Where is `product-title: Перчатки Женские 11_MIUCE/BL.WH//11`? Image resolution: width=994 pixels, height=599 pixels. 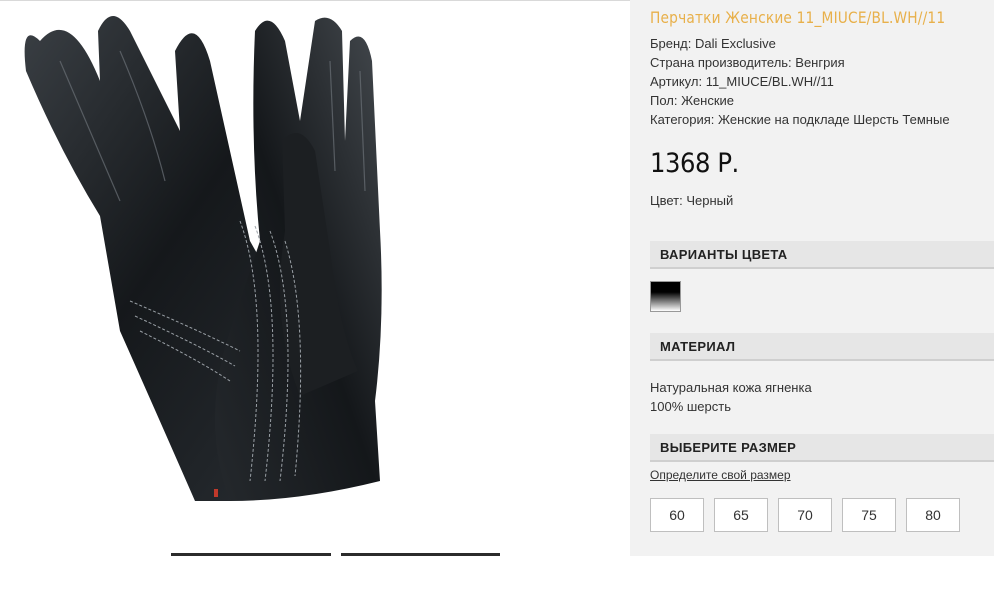 product-title: Перчатки Женские 11_MIUCE/BL.WH//11 is located at coordinates (798, 17).